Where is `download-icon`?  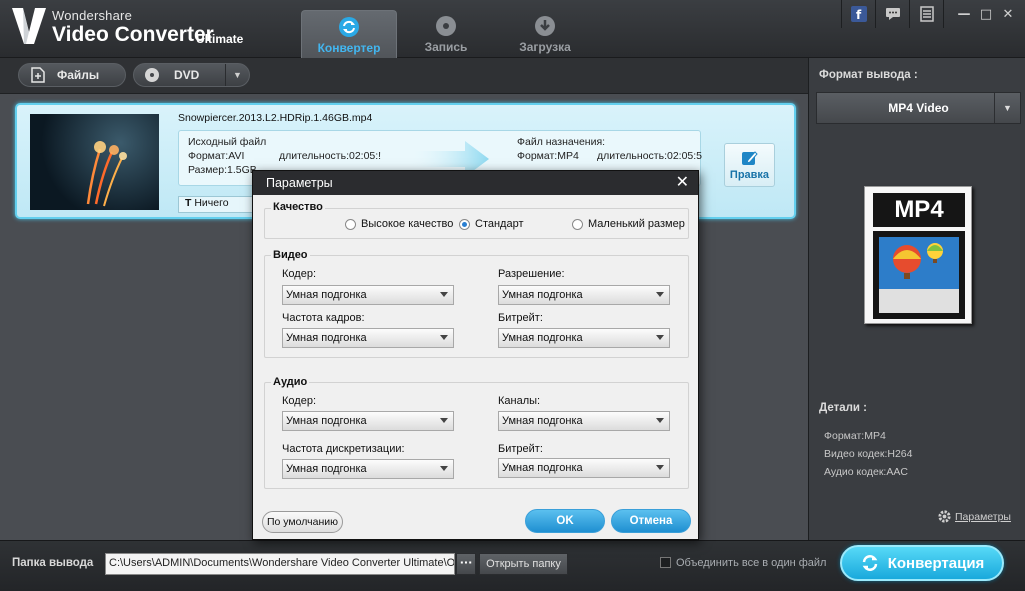 download-icon is located at coordinates (545, 26).